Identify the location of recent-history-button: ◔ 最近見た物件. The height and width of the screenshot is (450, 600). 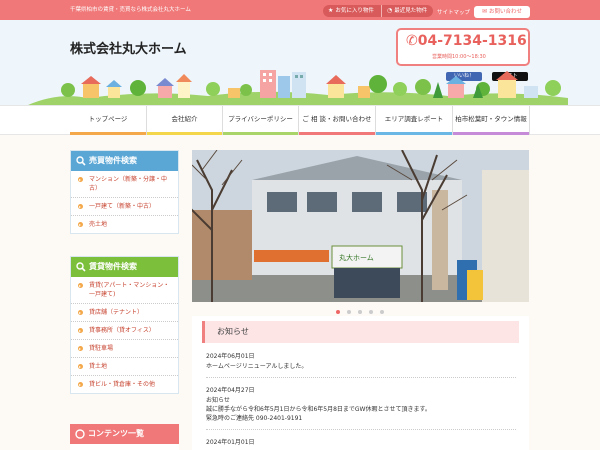
(407, 11).